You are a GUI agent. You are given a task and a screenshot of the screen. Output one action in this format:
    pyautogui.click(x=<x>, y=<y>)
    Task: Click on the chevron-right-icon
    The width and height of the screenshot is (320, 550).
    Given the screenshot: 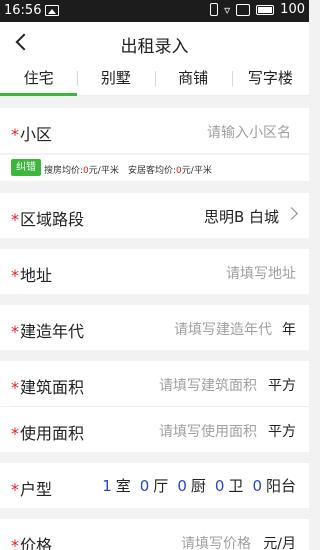 What is the action you would take?
    pyautogui.click(x=291, y=213)
    